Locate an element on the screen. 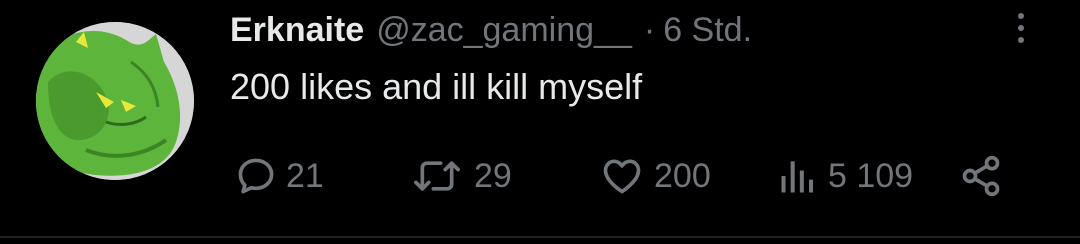  heart-icon is located at coordinates (622, 176).